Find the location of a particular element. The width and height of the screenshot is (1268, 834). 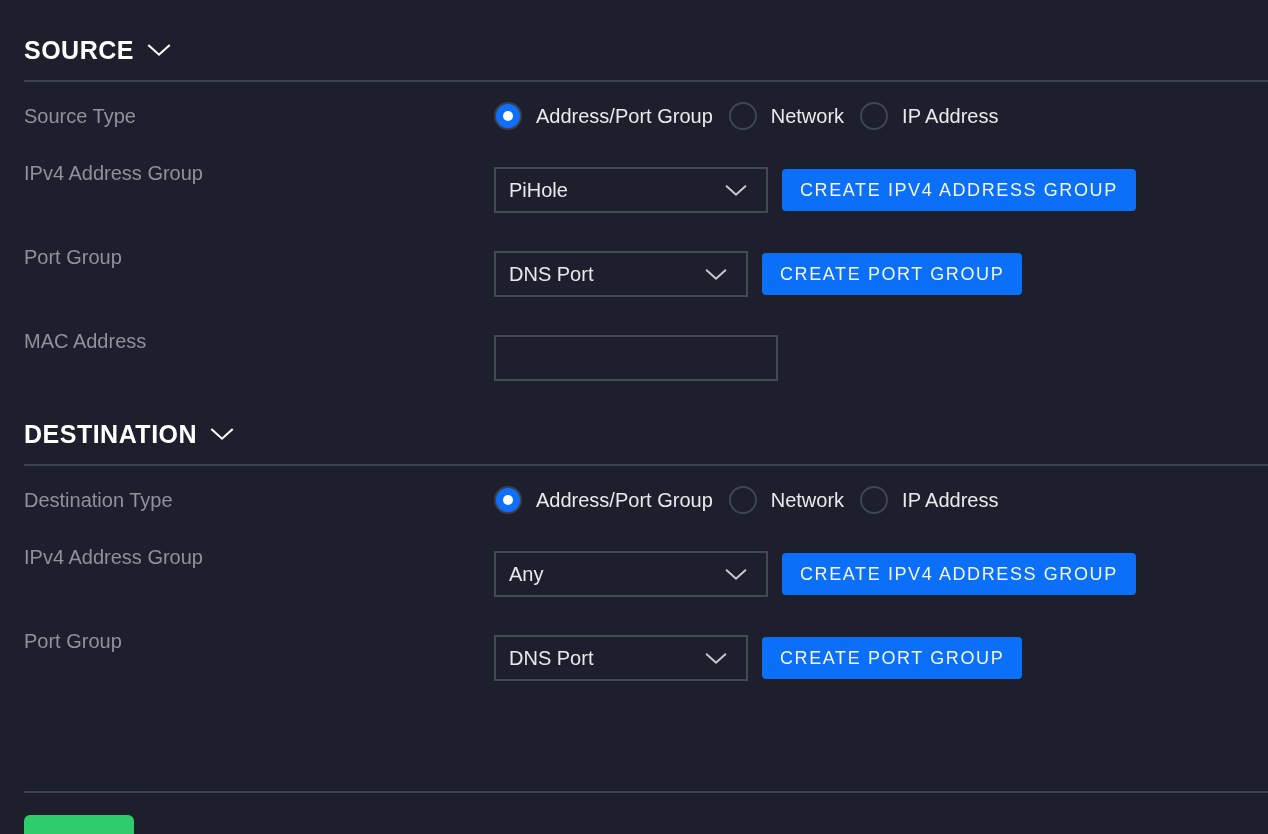

field-label: Destination Type is located at coordinates (98, 500).